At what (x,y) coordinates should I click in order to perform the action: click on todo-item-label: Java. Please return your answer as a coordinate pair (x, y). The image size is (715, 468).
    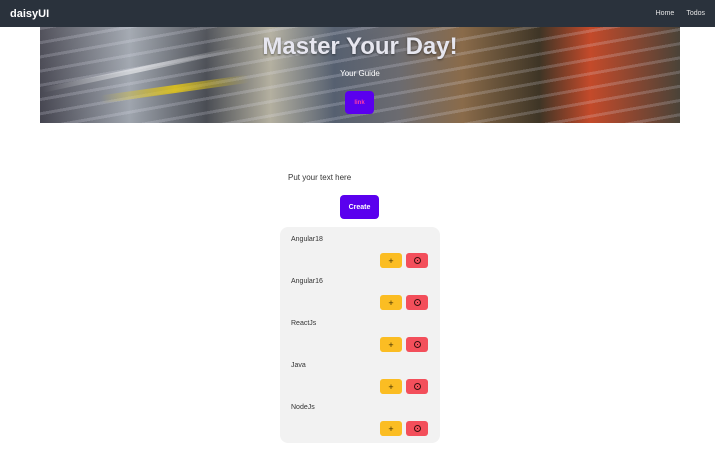
    Looking at the image, I should click on (298, 365).